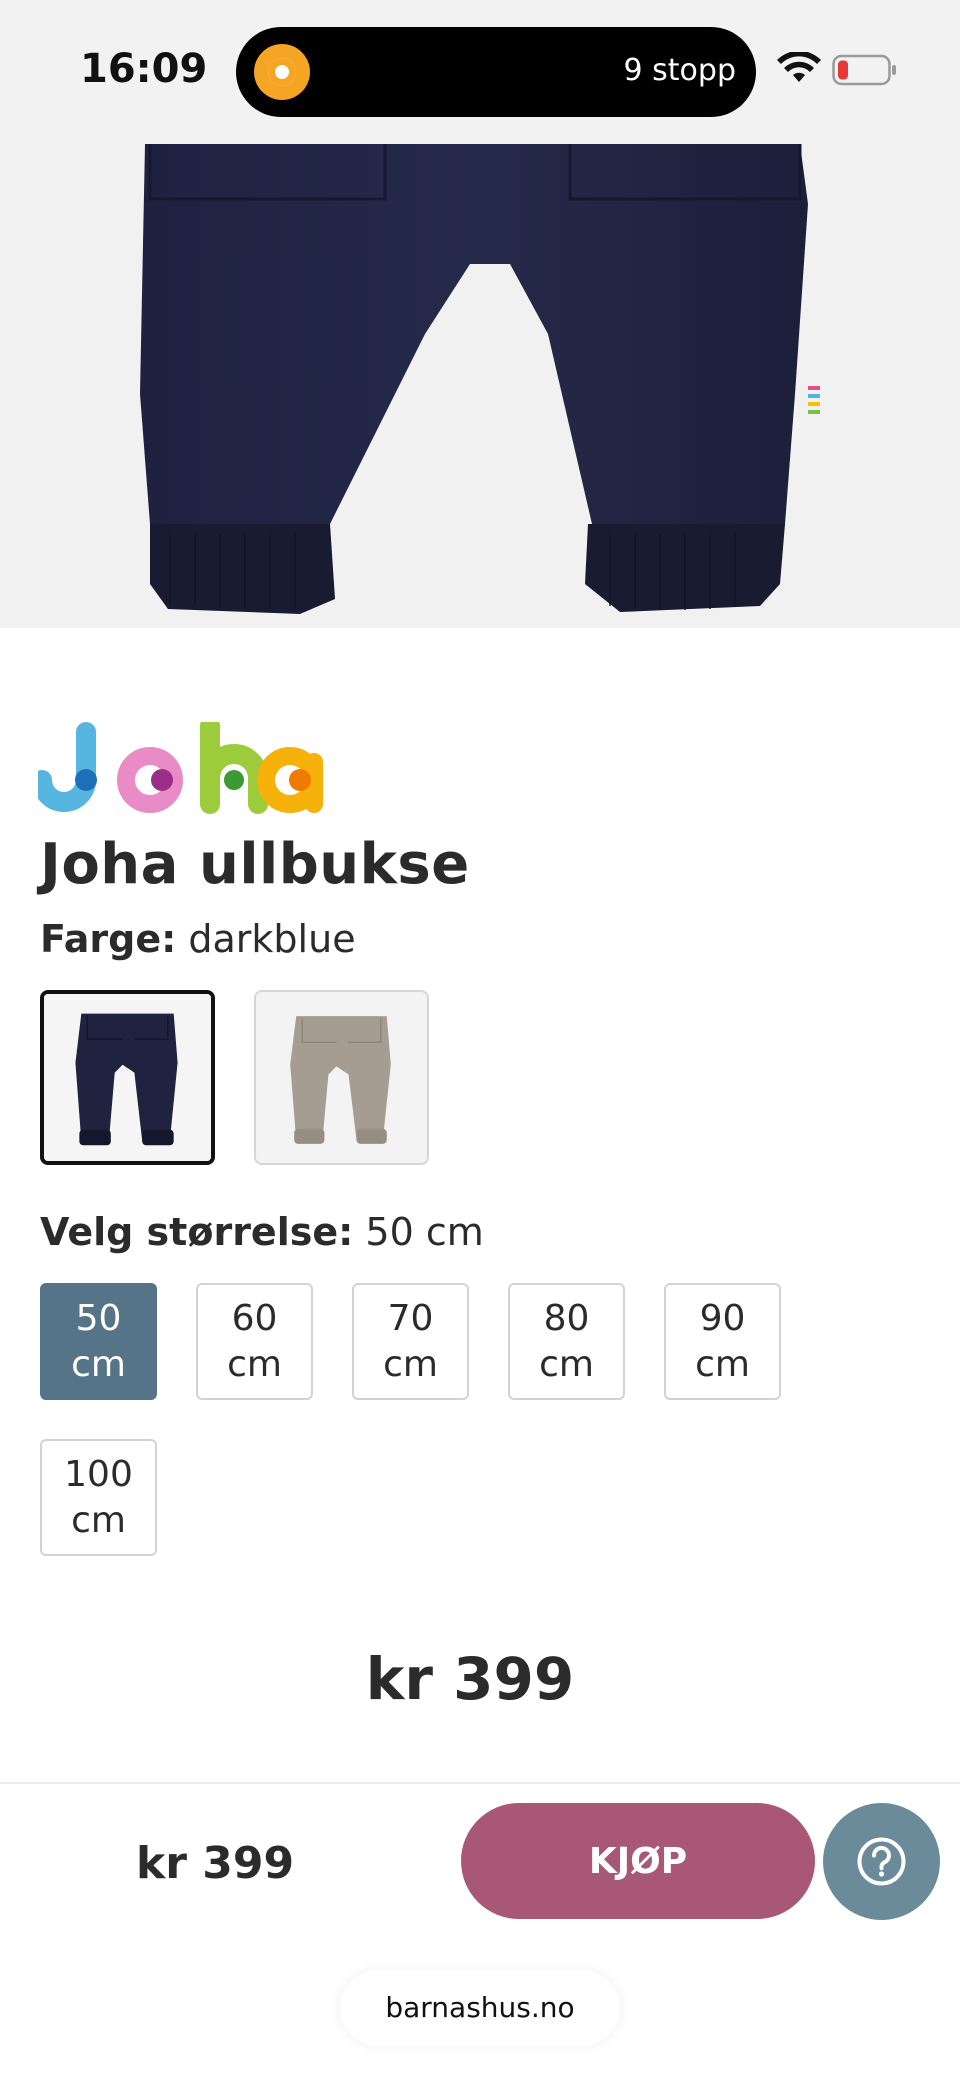  I want to click on product-title: Joha ullbukse, so click(255, 864).